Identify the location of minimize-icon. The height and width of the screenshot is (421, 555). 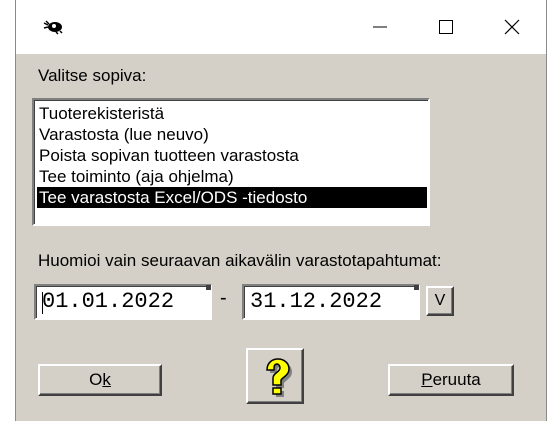
(380, 27).